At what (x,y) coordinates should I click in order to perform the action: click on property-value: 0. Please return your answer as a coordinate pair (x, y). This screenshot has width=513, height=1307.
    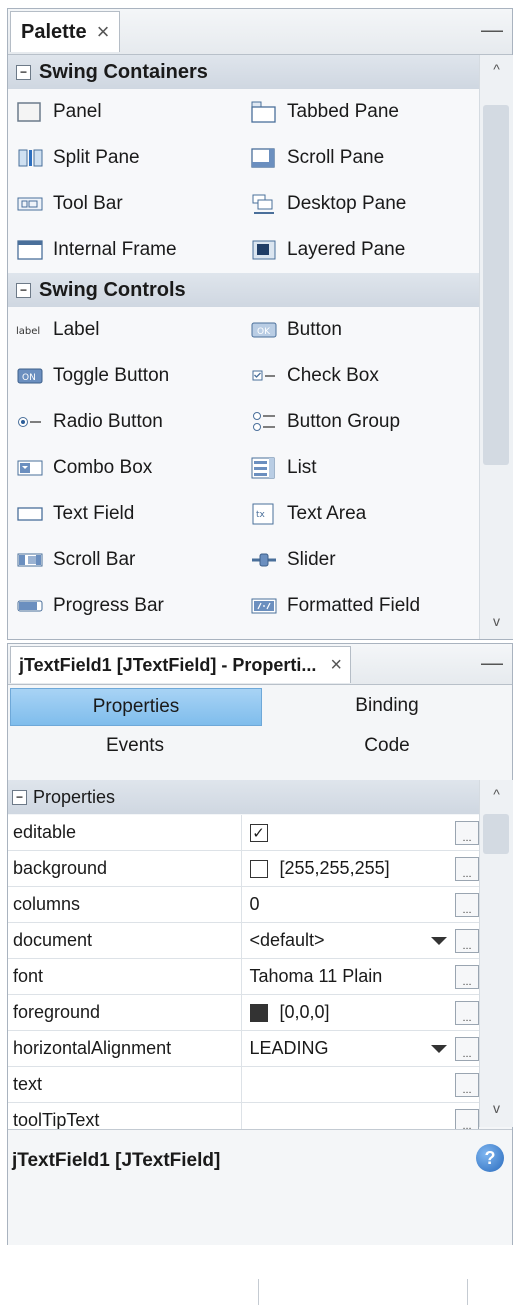
    Looking at the image, I should click on (349, 904).